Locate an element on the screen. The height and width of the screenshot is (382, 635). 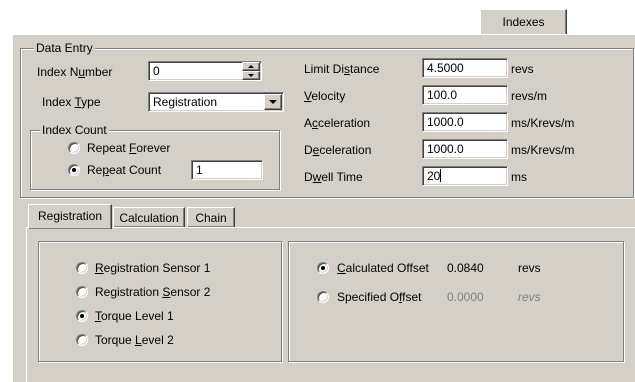
velocity-field: 100.0 is located at coordinates (465, 95).